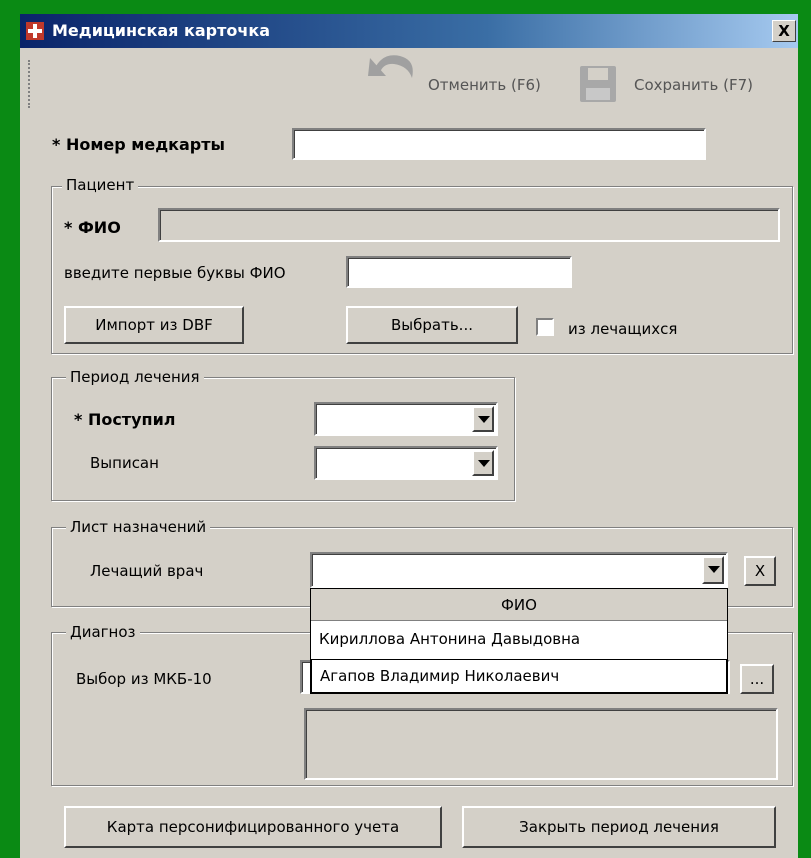 The height and width of the screenshot is (858, 811). I want to click on import-dbf-button-label: Импорт из DBF, so click(154, 325).